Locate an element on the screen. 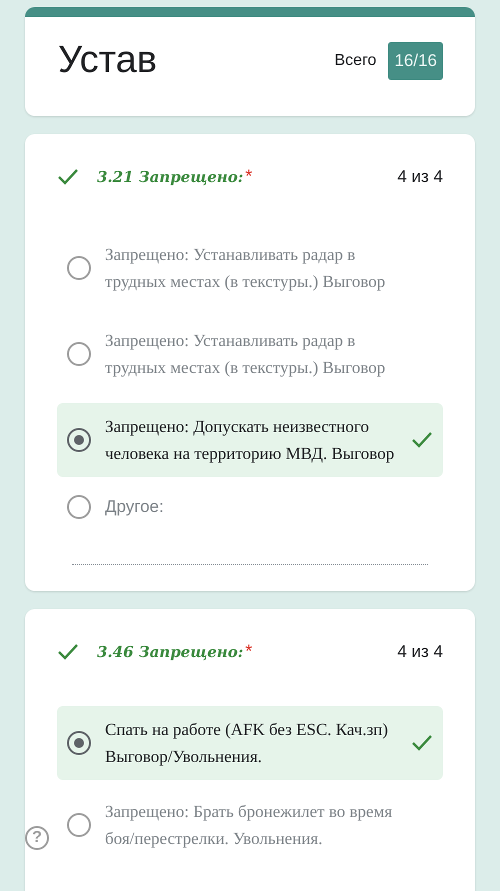 The height and width of the screenshot is (891, 500). option-label: Спать на работе (AFK без ESC. Кач.зп) Выговор/Увольнения. is located at coordinates (247, 743).